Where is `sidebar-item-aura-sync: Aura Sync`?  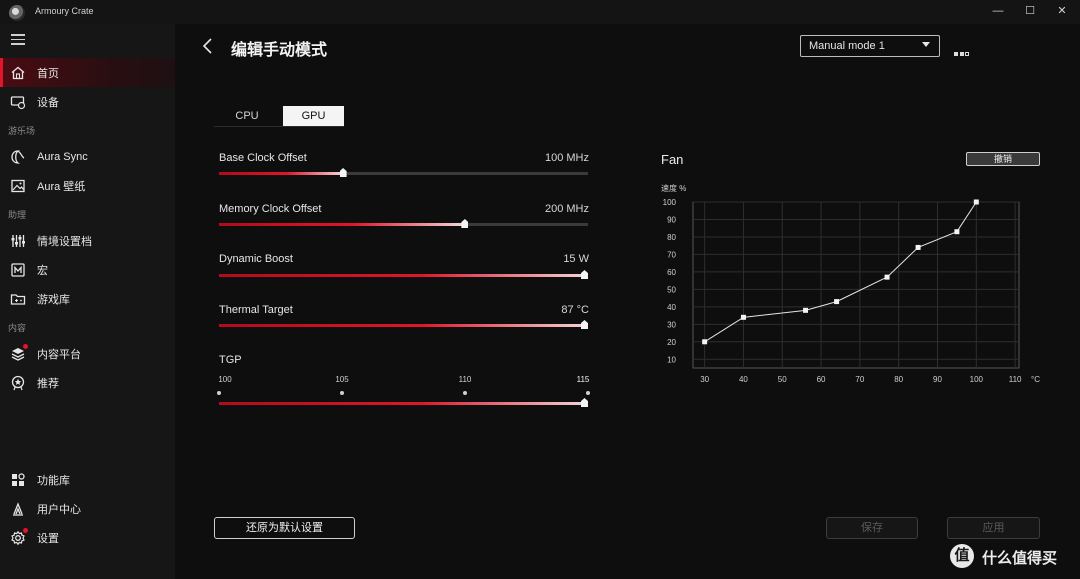
sidebar-item-aura-sync: Aura Sync is located at coordinates (87, 156).